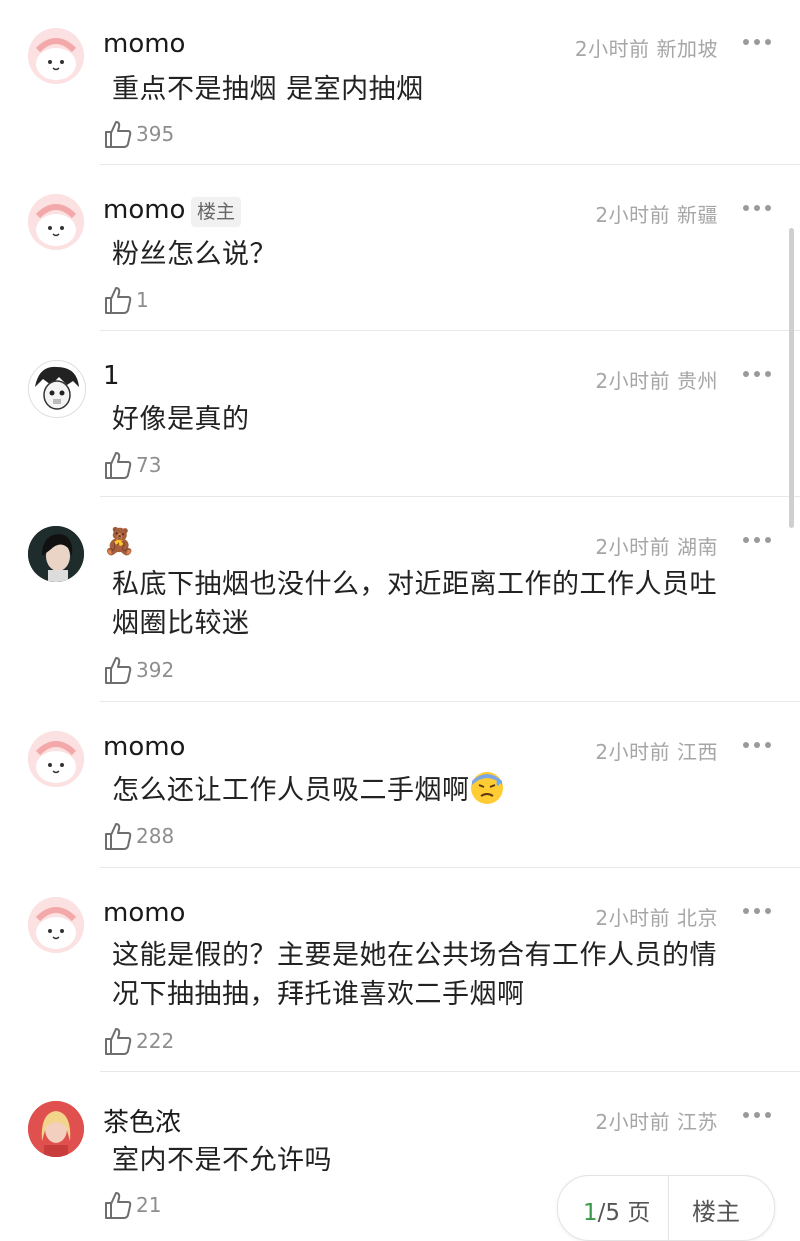 The width and height of the screenshot is (800, 1241). I want to click on comment-header: momo 2小时前 北京, so click(451, 914).